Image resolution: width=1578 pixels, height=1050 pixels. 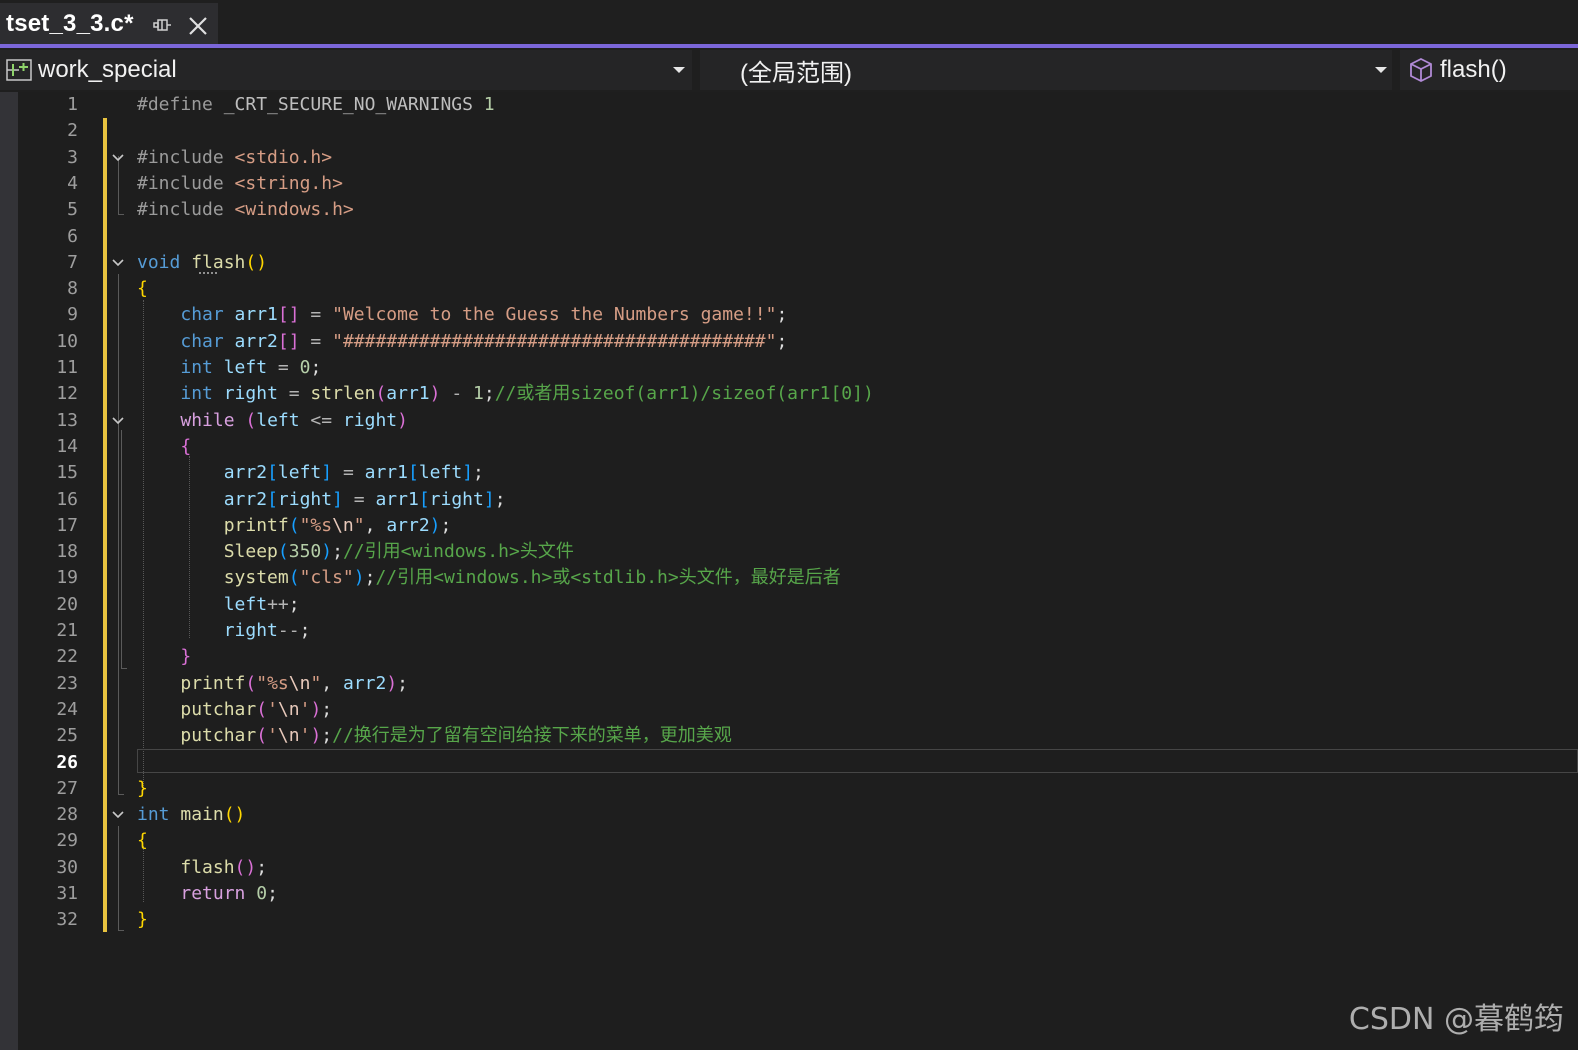 What do you see at coordinates (218, 605) in the screenshot?
I see `code-line: left++;` at bounding box center [218, 605].